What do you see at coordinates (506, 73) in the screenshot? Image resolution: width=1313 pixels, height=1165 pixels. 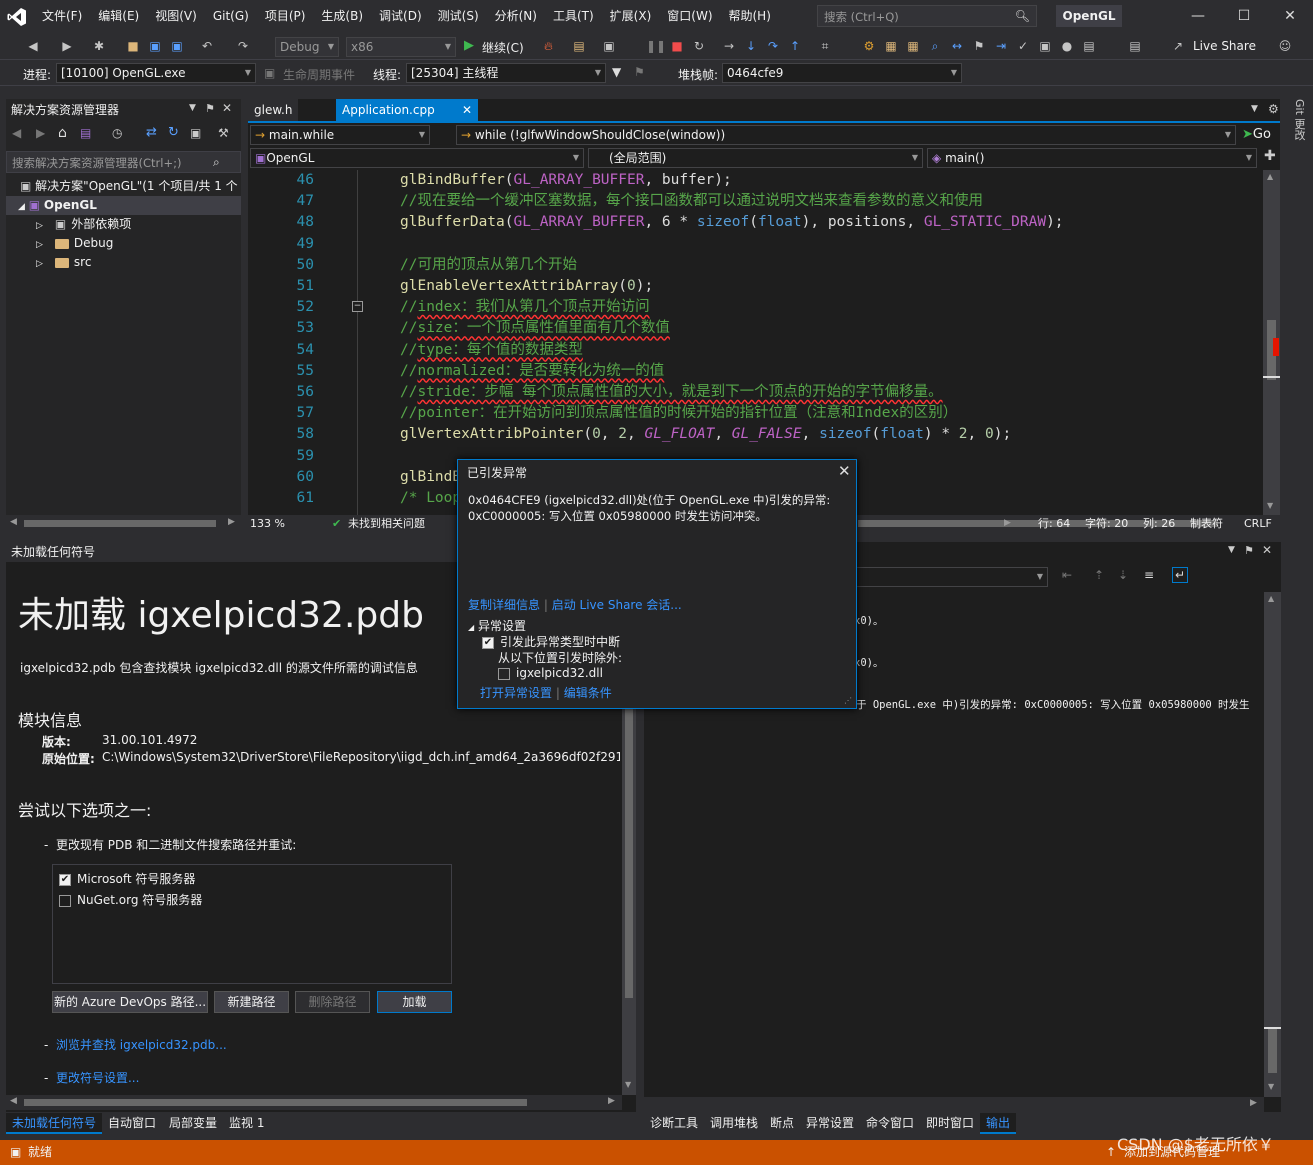 I see `thread-select: [25304] 主线程 ▼` at bounding box center [506, 73].